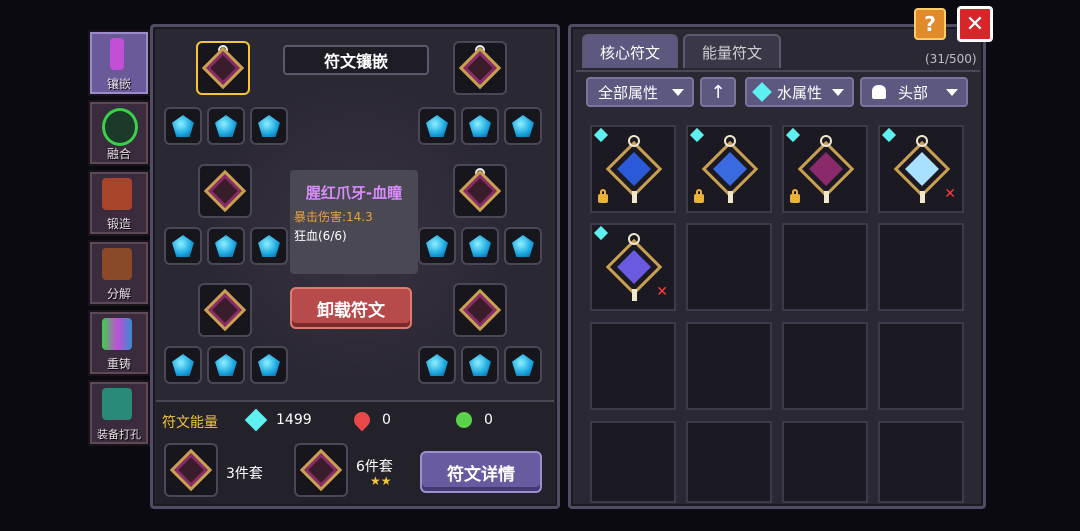 This screenshot has width=1080, height=531. I want to click on lock-icon, so click(699, 196).